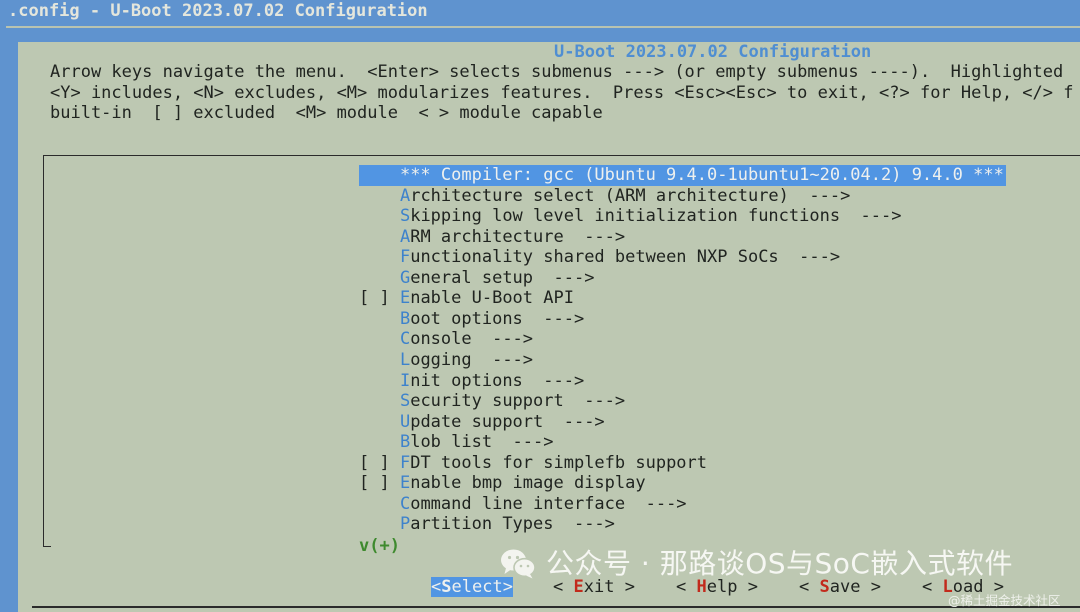 This screenshot has width=1080, height=612. What do you see at coordinates (518, 564) in the screenshot?
I see `wechat-icon` at bounding box center [518, 564].